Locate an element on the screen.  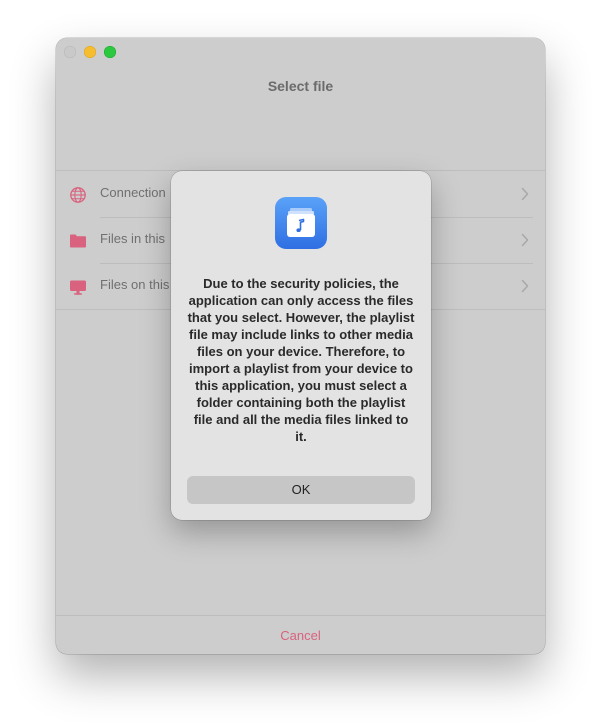
close-window-button is located at coordinates (70, 52).